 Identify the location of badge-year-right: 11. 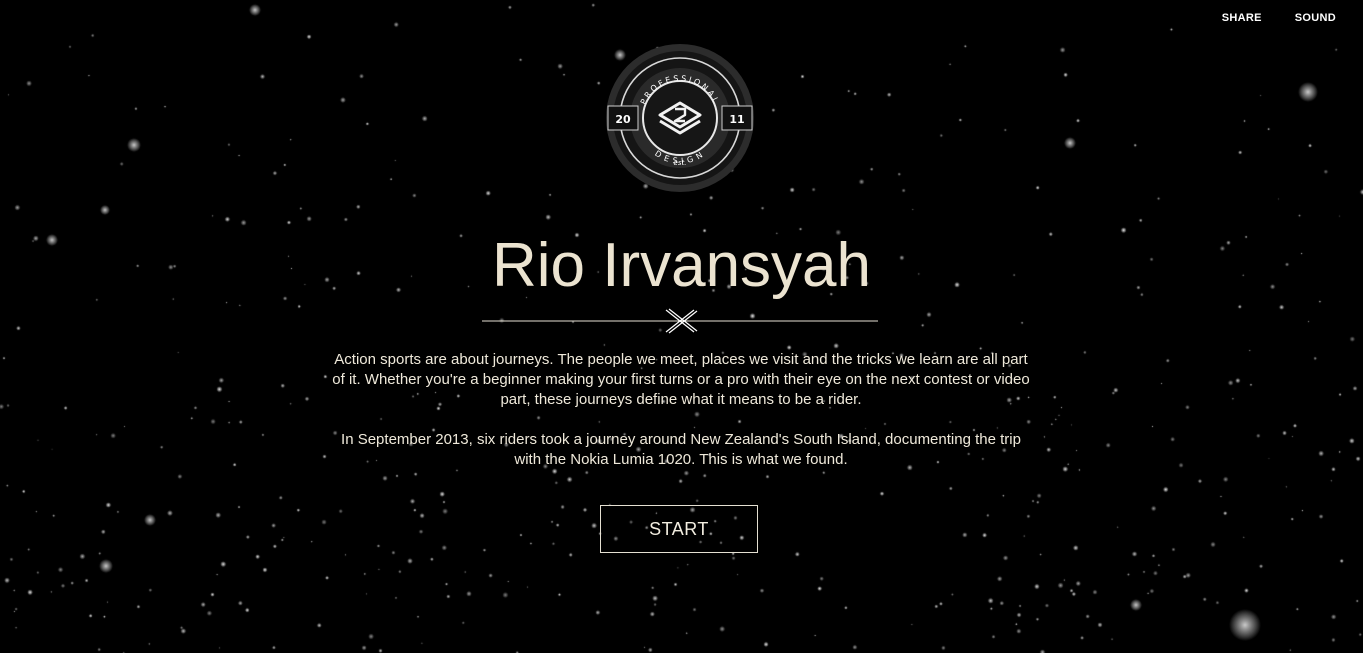
(736, 119).